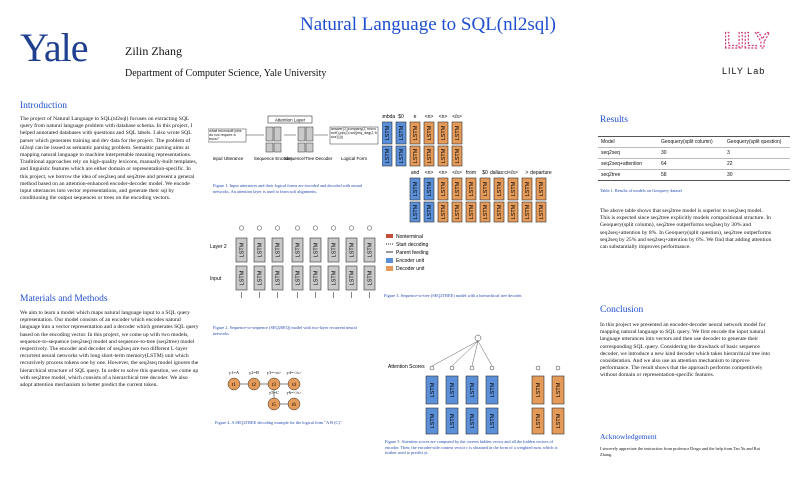 This screenshot has height=479, width=795. What do you see at coordinates (388, 117) in the screenshot?
I see `output-token: lambda` at bounding box center [388, 117].